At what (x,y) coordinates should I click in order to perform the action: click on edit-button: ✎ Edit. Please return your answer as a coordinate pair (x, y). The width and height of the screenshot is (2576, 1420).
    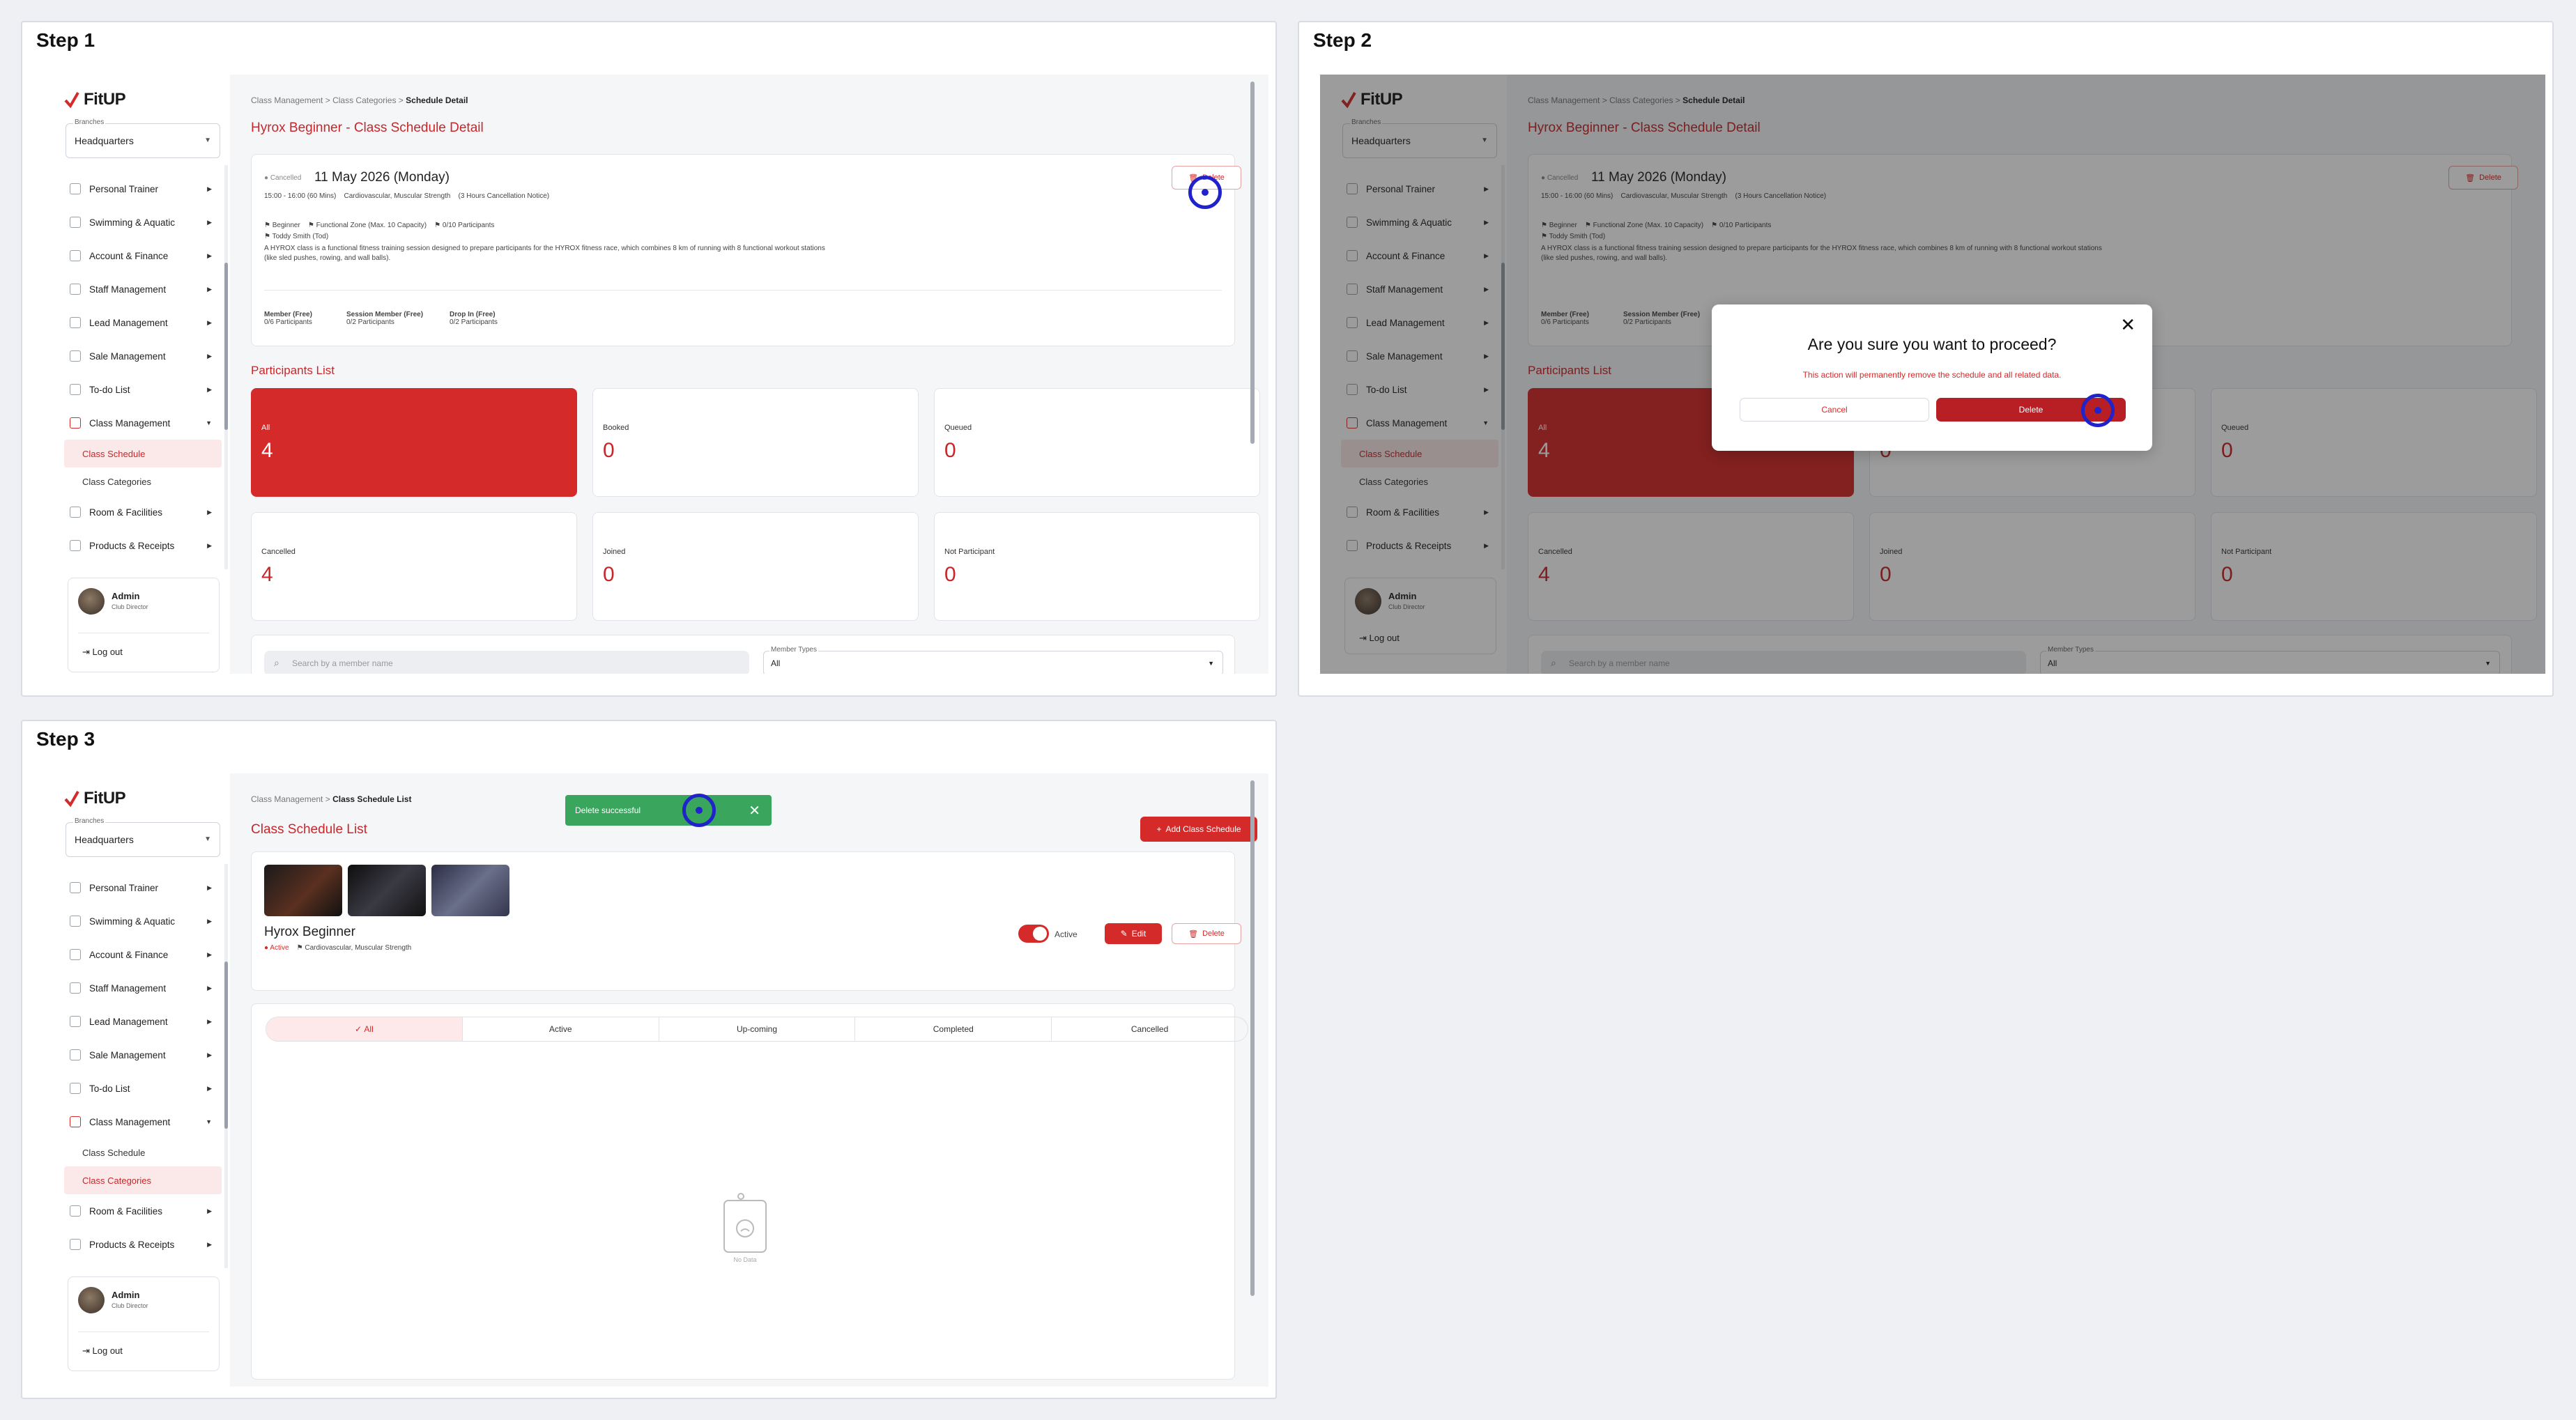
    Looking at the image, I should click on (1133, 933).